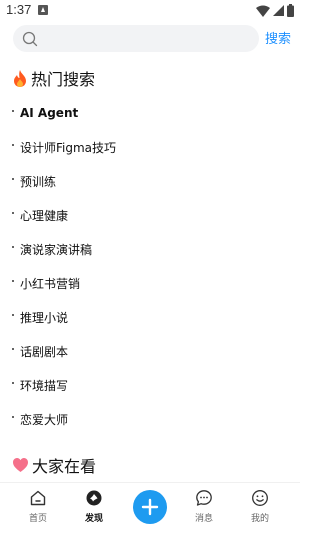  Describe the element at coordinates (150, 11) in the screenshot. I see `status-bar: 1:37` at that location.